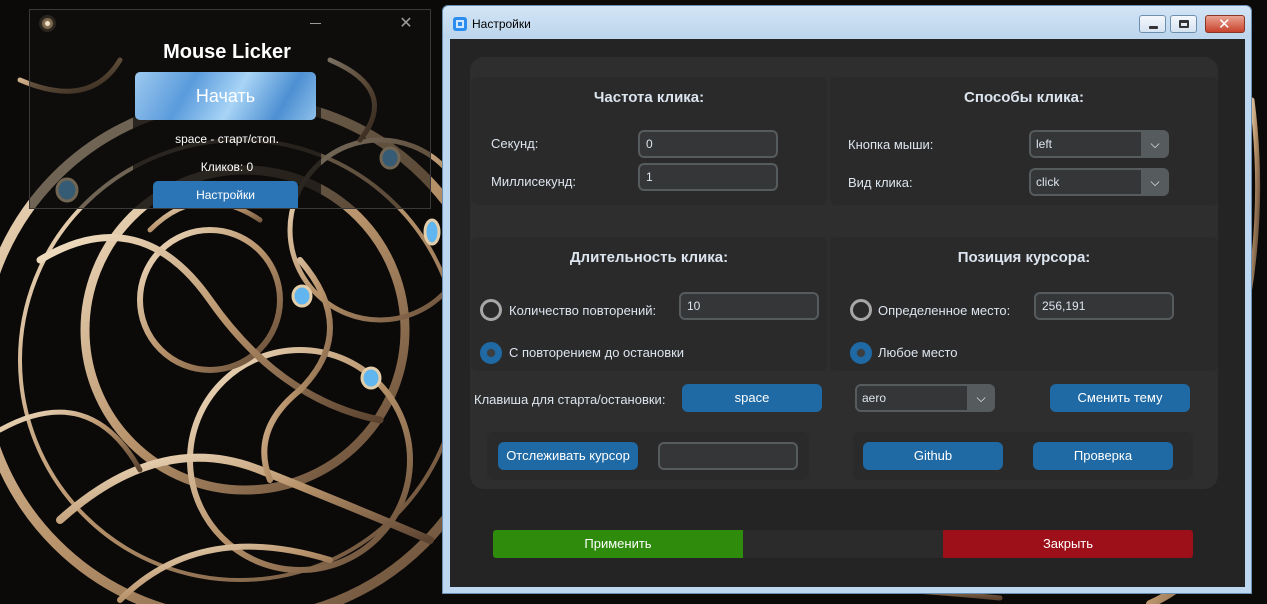  I want to click on repeat-count-radio, so click(491, 310).